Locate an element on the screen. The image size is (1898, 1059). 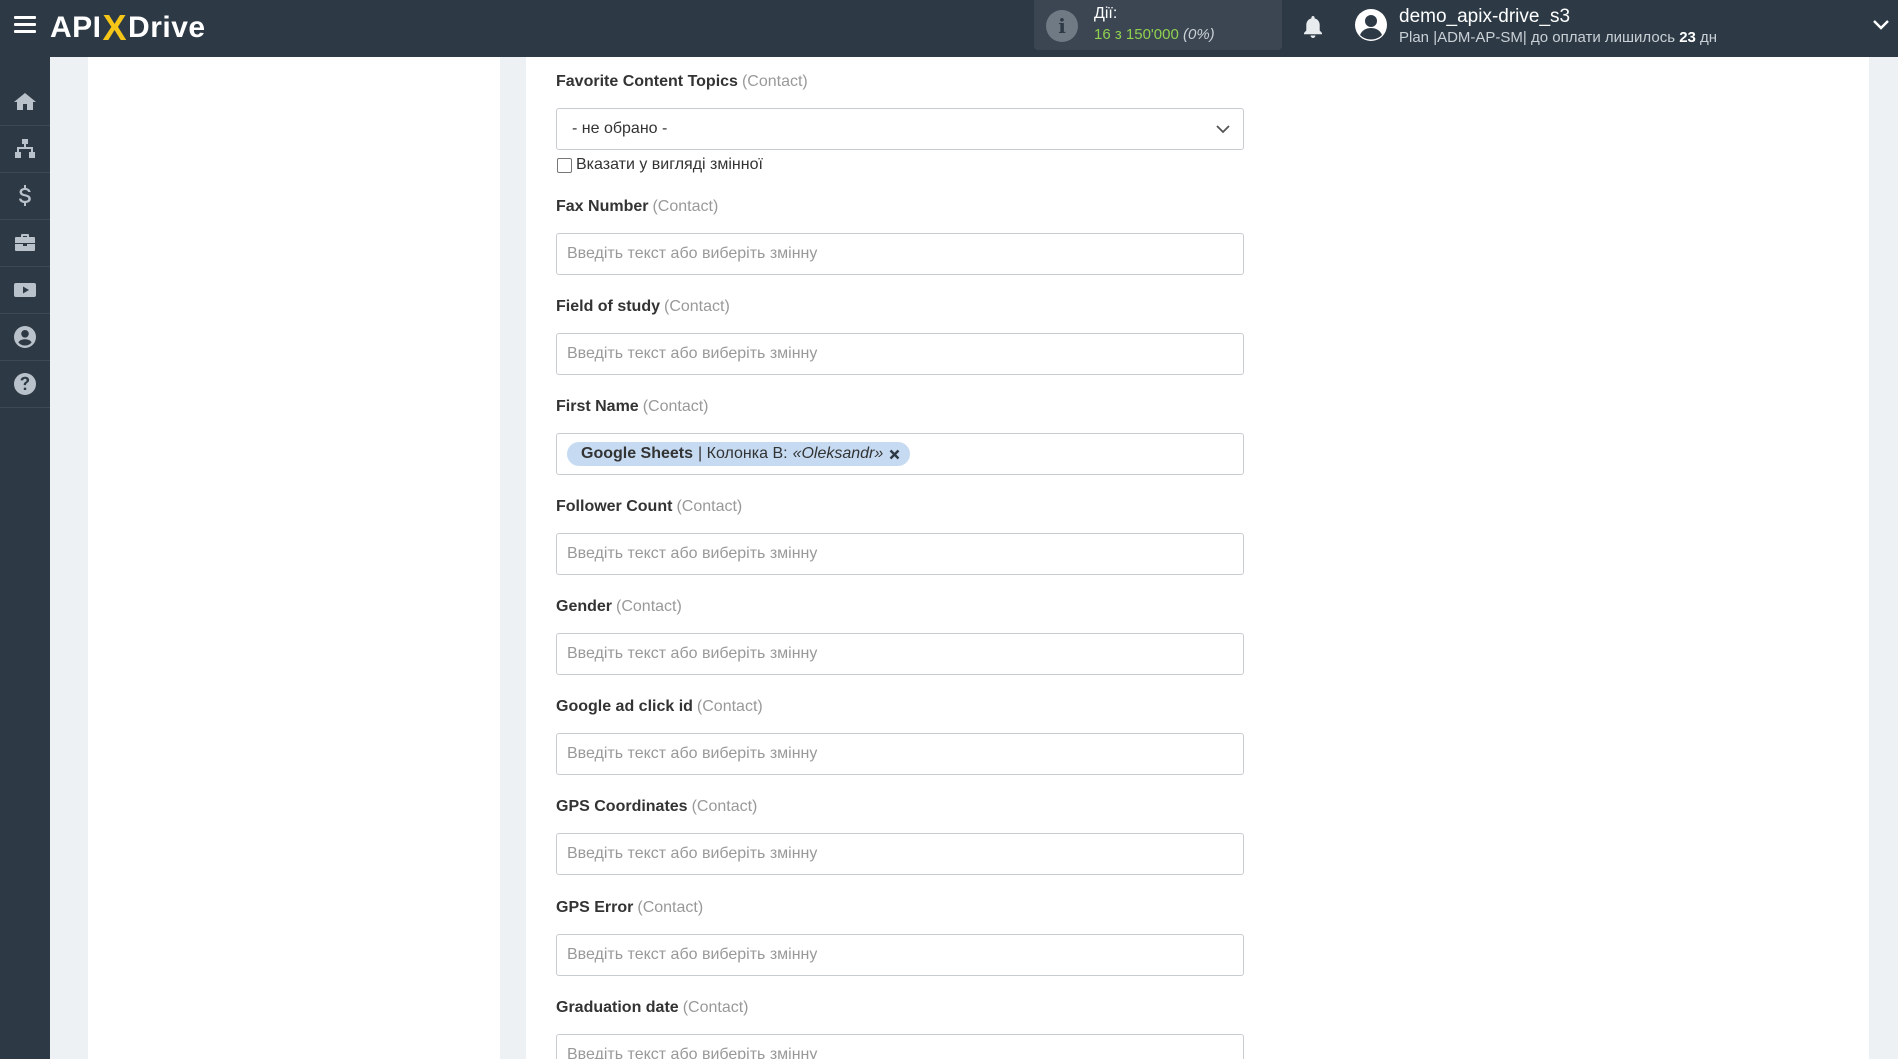
as-variable-checkbox is located at coordinates (564, 165).